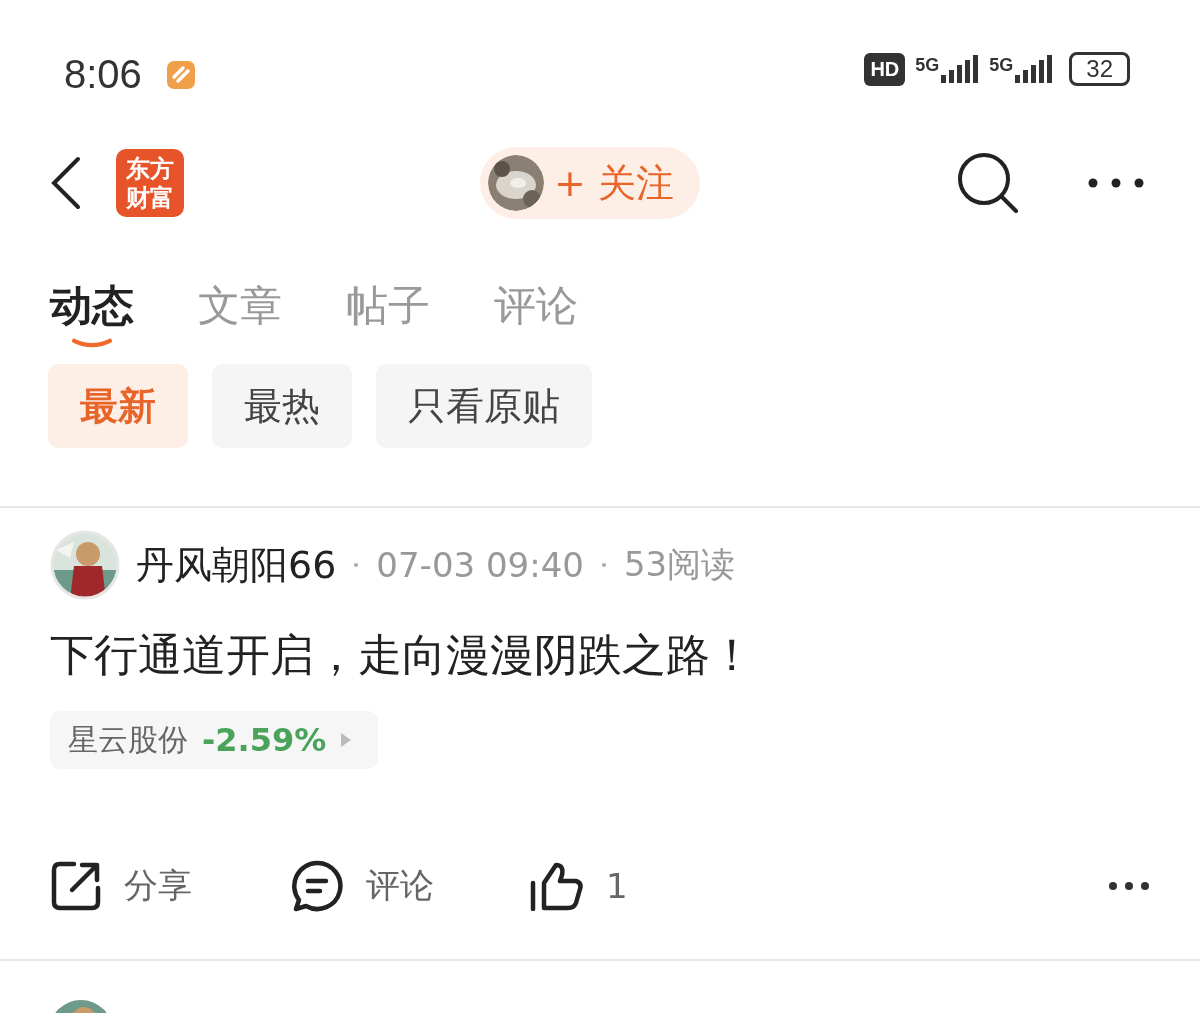 The width and height of the screenshot is (1200, 1013). Describe the element at coordinates (885, 69) in the screenshot. I see `hd-badge: HD` at that location.